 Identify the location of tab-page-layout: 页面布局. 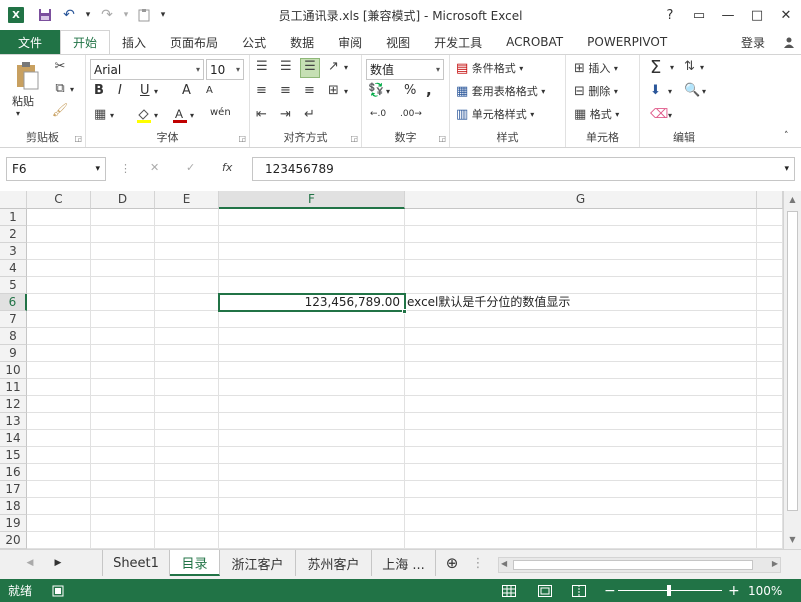
(194, 42).